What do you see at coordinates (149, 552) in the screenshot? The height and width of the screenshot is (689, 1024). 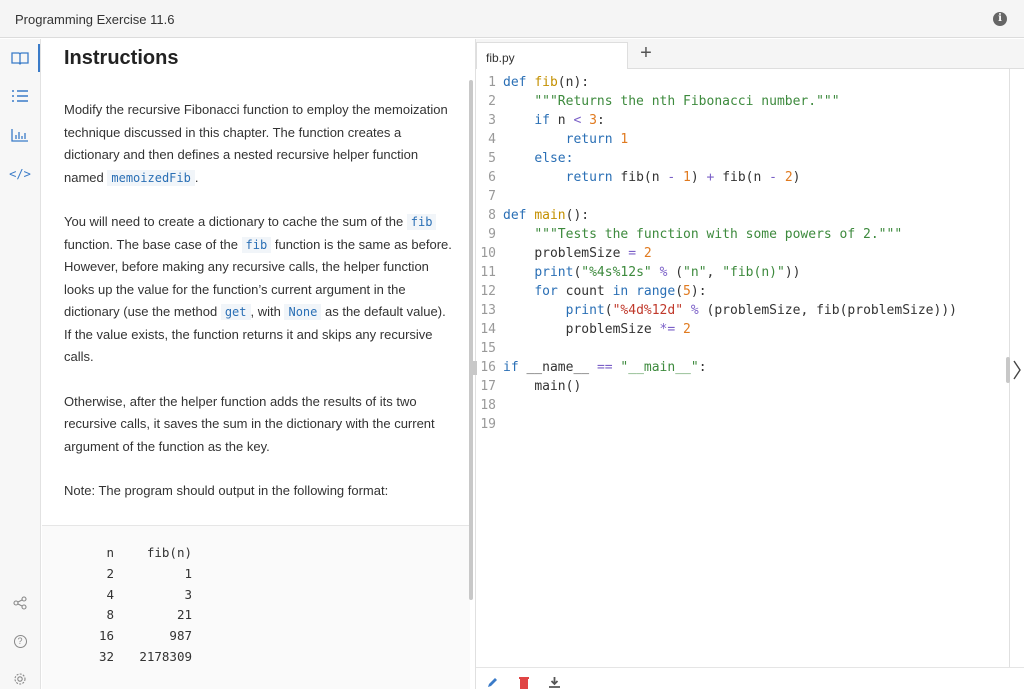 I see `output-header-row: n fib(n)` at bounding box center [149, 552].